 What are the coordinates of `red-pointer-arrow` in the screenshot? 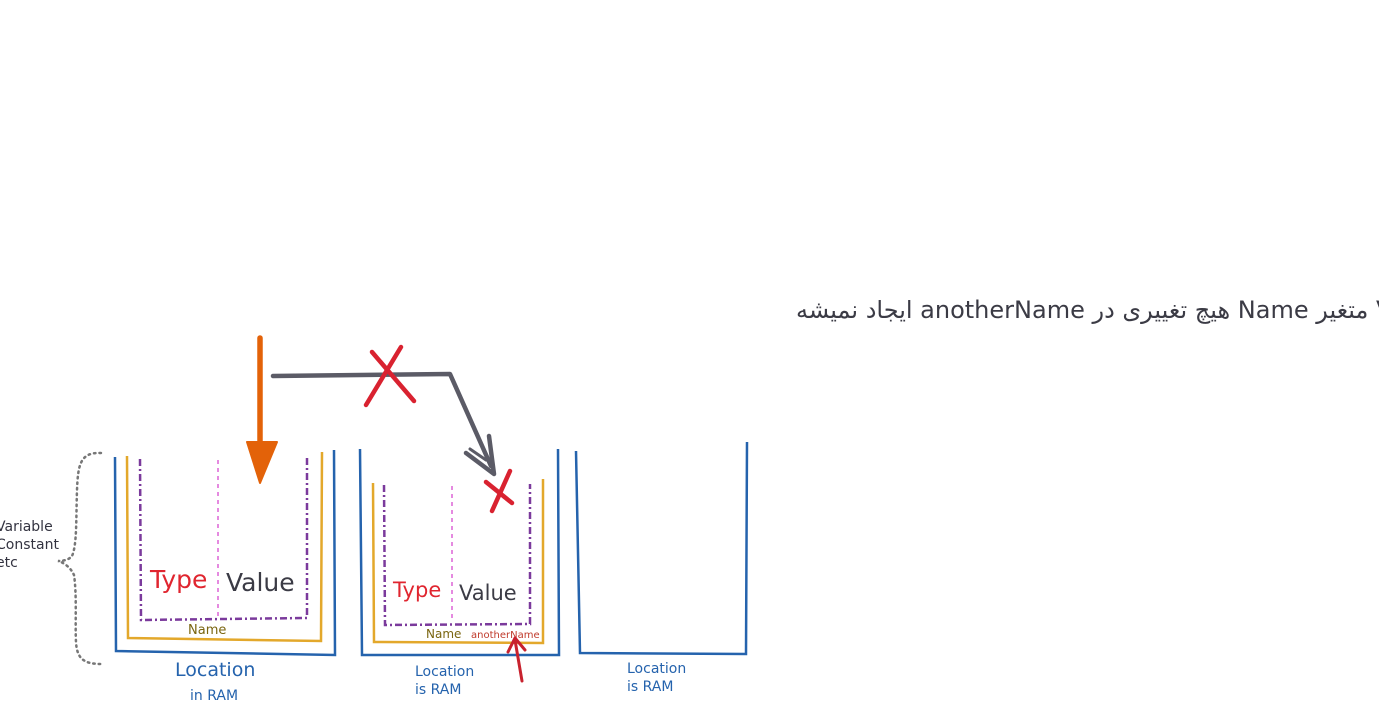 It's located at (516, 659).